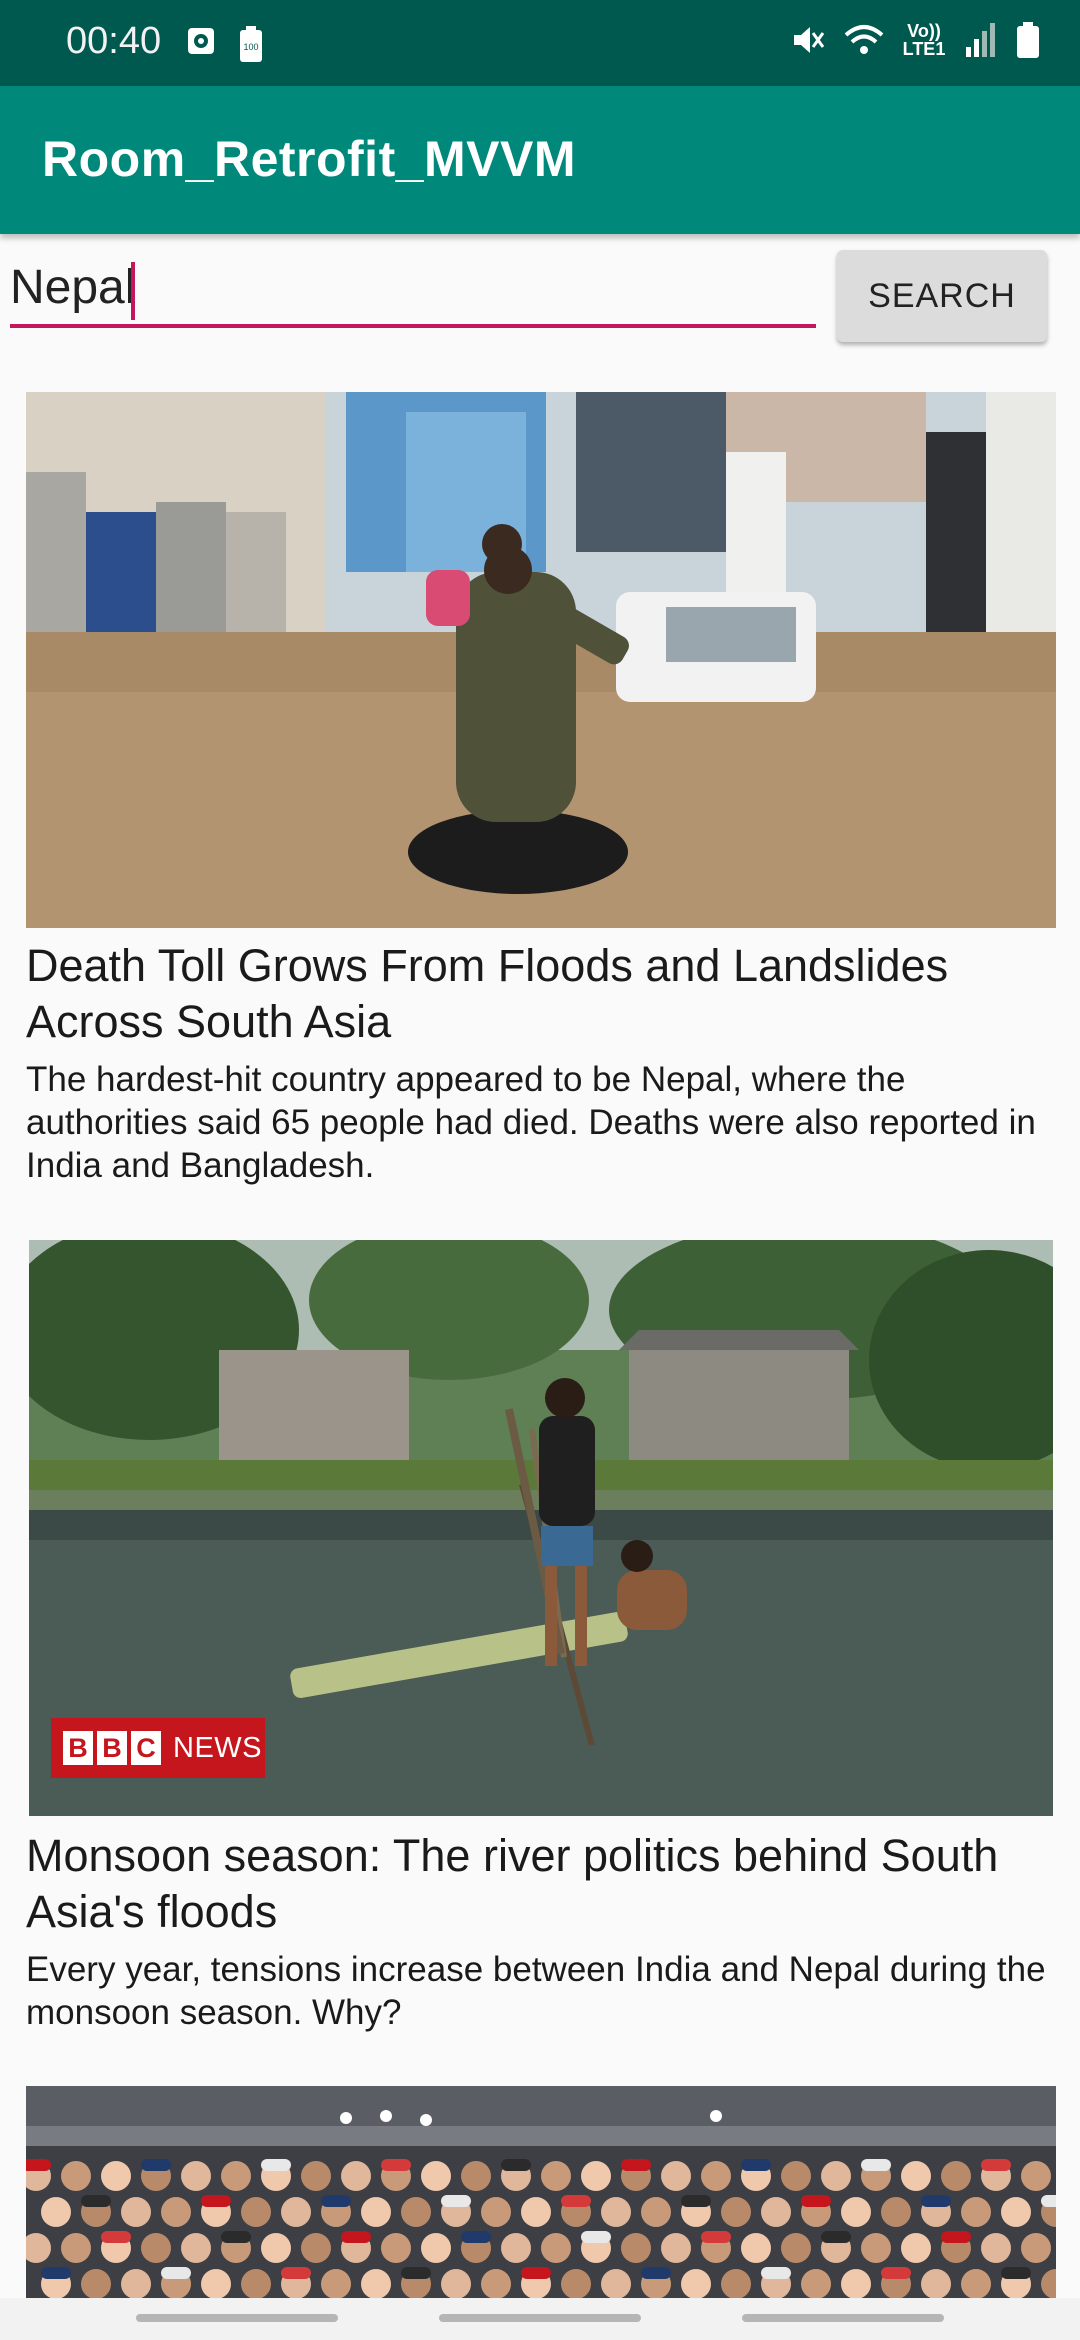  I want to click on bbc-news-logo: B B C NEWS, so click(158, 1748).